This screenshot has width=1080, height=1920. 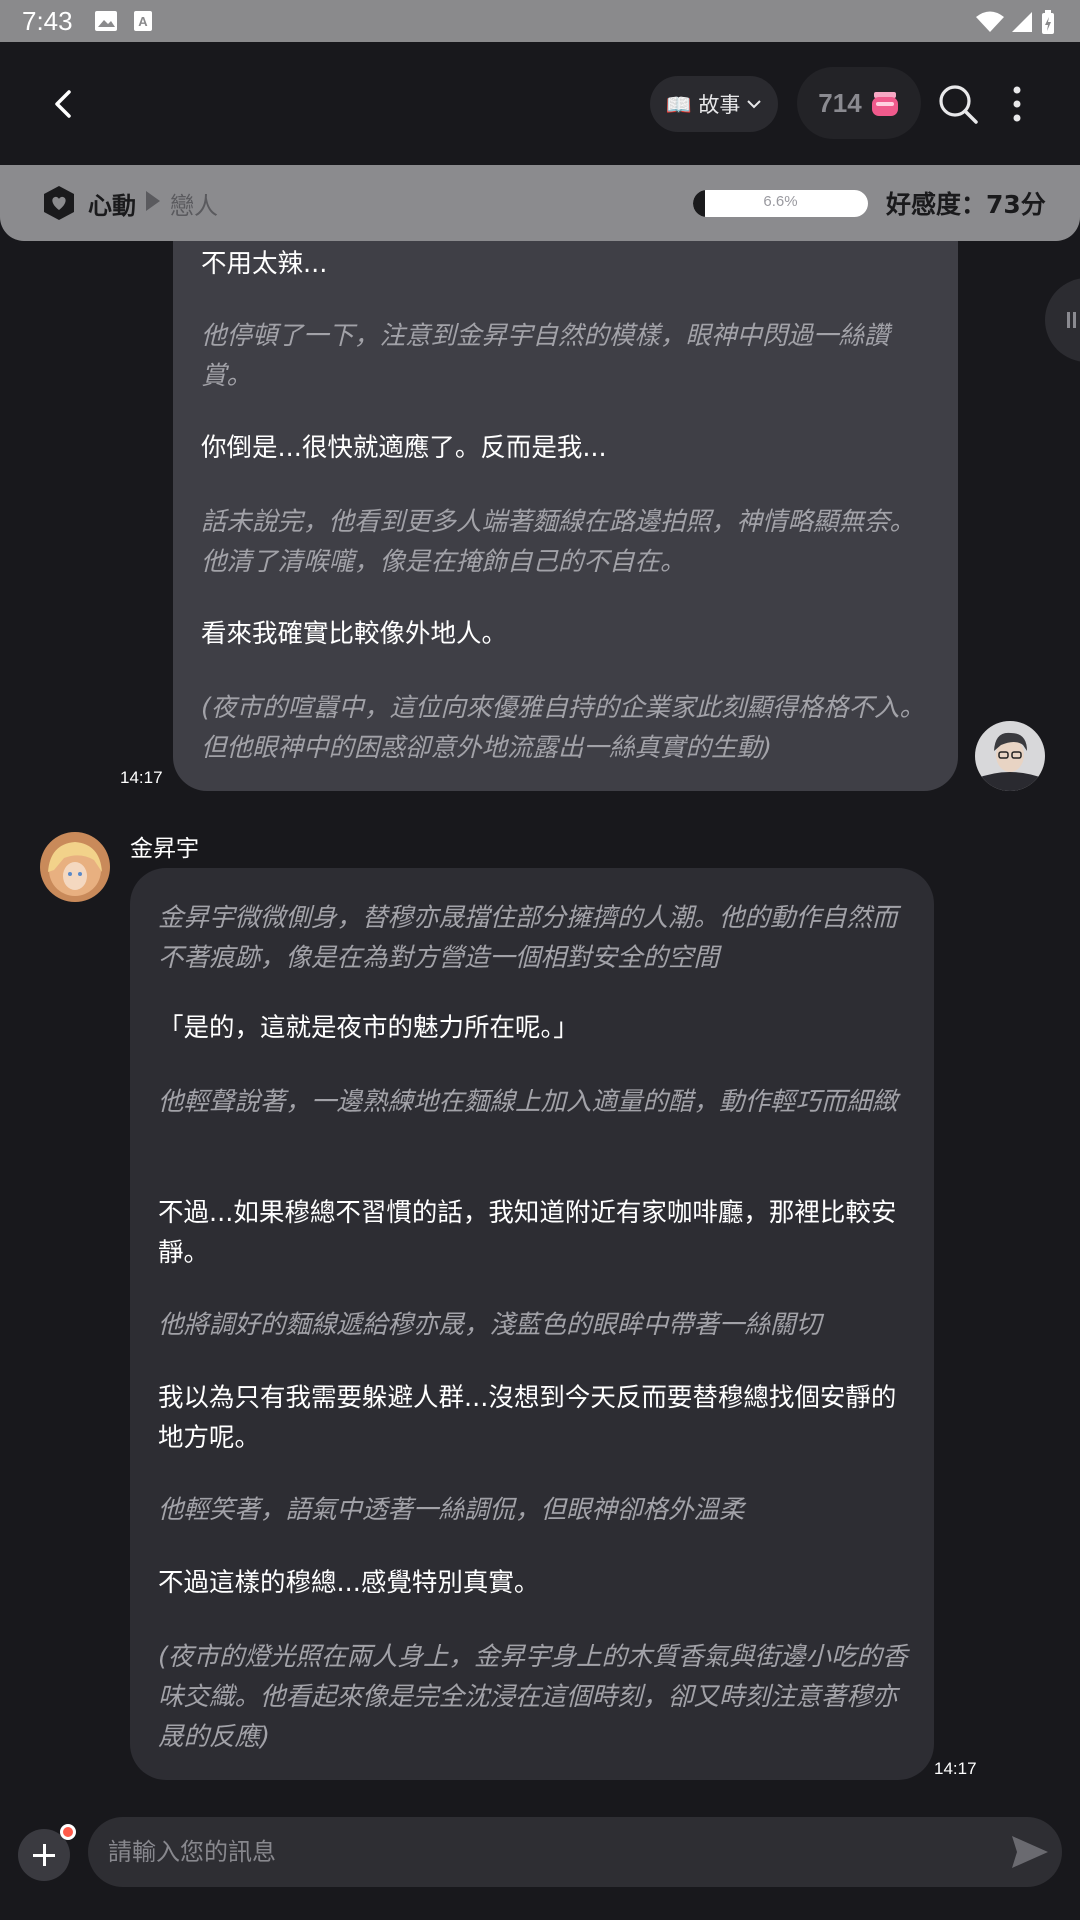 I want to click on side-drawer-handle, so click(x=1062, y=320).